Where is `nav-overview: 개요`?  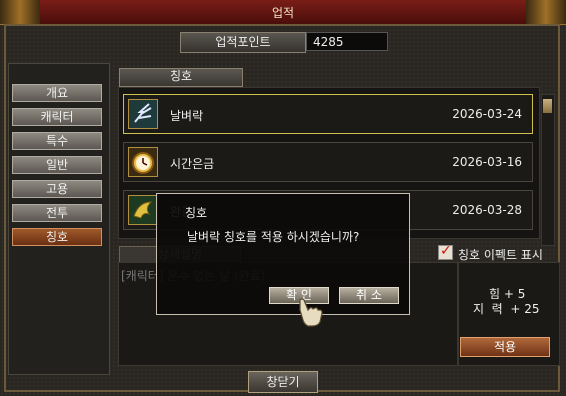
nav-overview: 개요 is located at coordinates (57, 93).